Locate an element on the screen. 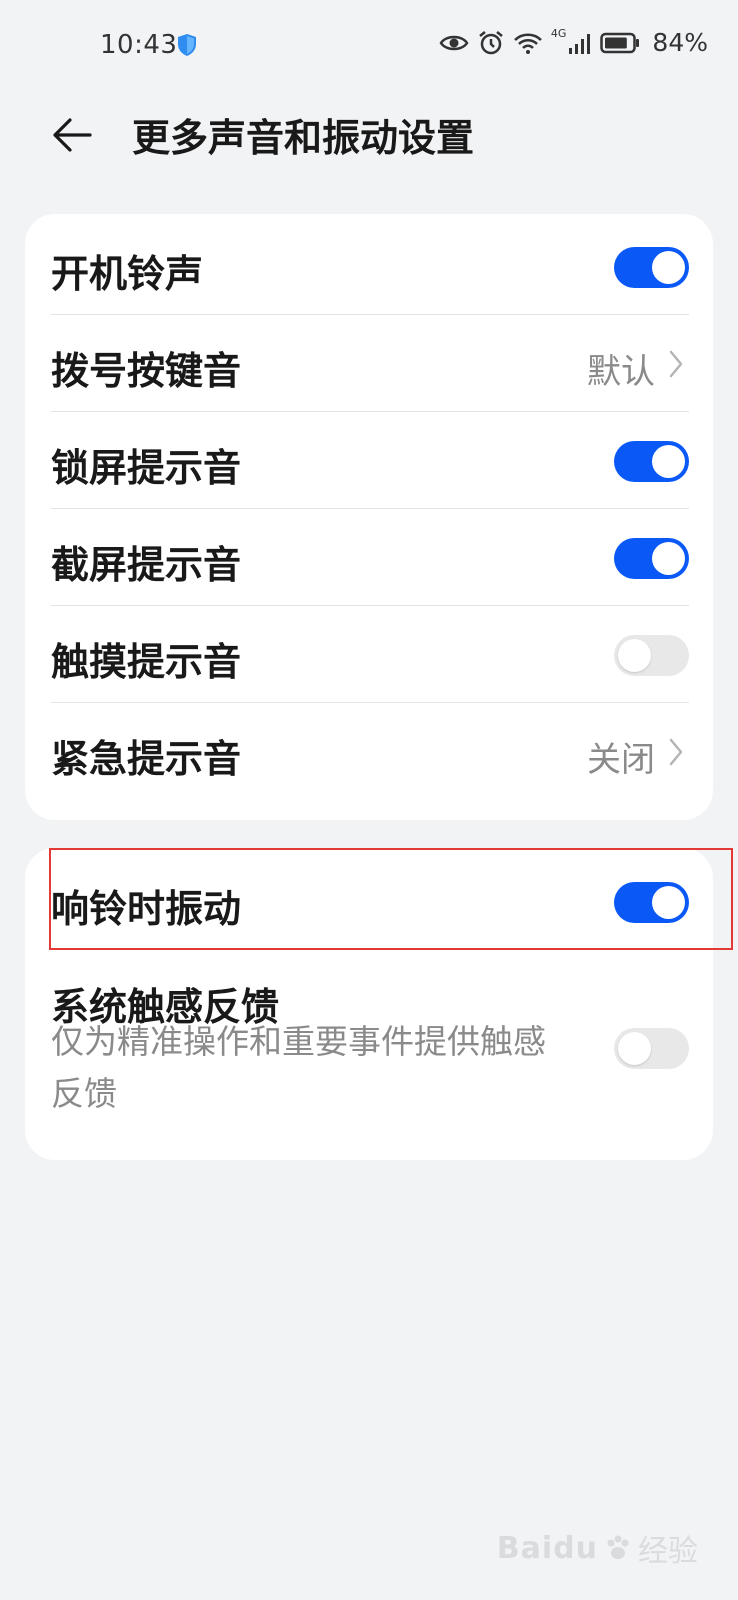  baidu-watermark: Baidu 经验 is located at coordinates (597, 1548).